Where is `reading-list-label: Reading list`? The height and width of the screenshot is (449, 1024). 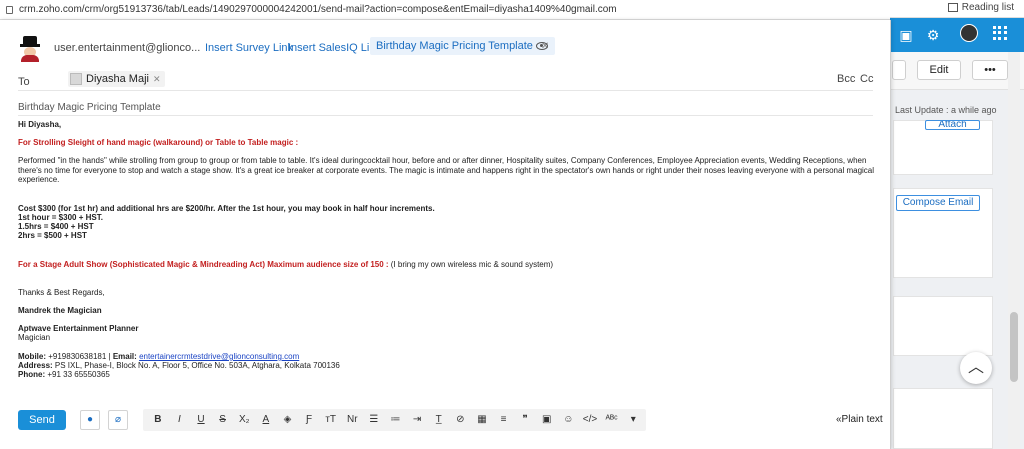 reading-list-label: Reading list is located at coordinates (987, 7).